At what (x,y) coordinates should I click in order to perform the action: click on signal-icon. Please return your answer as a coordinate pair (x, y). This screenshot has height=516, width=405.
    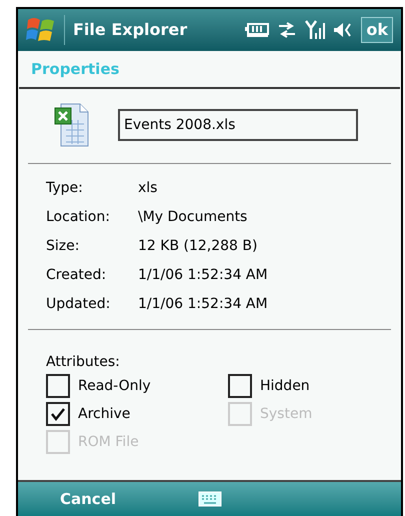
    Looking at the image, I should click on (315, 30).